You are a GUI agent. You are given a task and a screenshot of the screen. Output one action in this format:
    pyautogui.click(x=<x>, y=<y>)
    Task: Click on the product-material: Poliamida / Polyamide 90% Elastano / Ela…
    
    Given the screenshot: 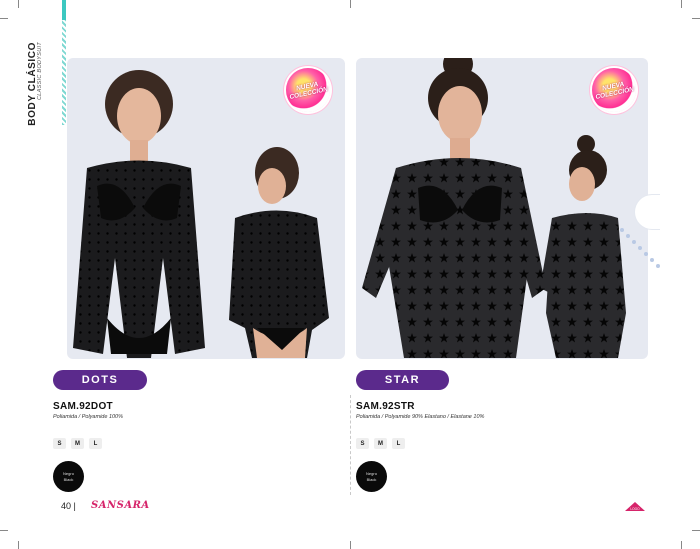 What is the action you would take?
    pyautogui.click(x=420, y=417)
    